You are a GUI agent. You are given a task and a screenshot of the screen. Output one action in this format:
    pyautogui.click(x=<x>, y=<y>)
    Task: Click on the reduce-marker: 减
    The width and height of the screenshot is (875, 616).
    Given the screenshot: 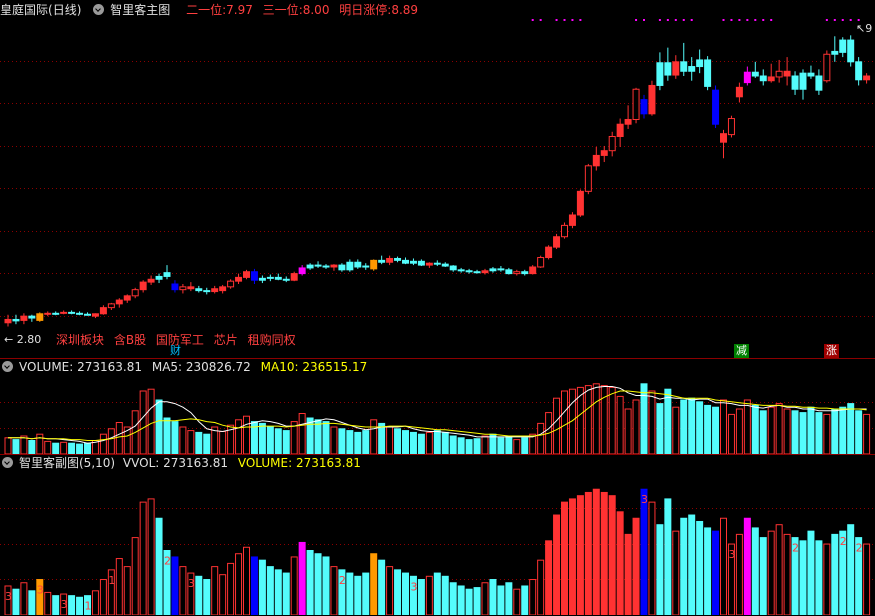 What is the action you would take?
    pyautogui.click(x=741, y=351)
    